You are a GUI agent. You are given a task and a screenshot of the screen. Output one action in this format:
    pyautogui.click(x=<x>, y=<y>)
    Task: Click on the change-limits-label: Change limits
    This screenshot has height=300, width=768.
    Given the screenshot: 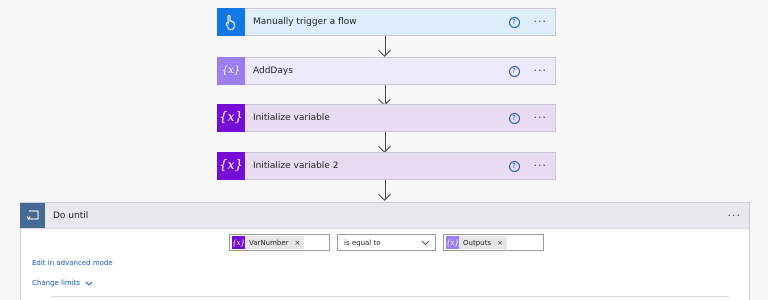 What is the action you would take?
    pyautogui.click(x=56, y=283)
    